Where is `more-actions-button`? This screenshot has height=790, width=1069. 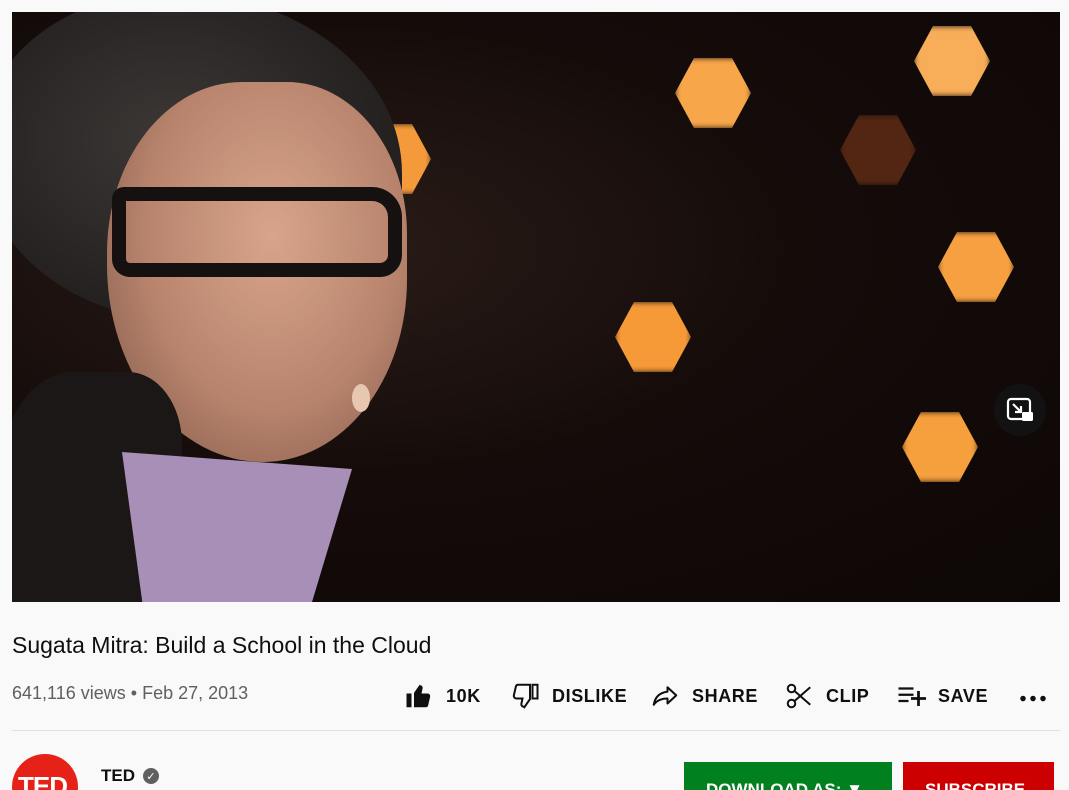 more-actions-button is located at coordinates (1033, 696).